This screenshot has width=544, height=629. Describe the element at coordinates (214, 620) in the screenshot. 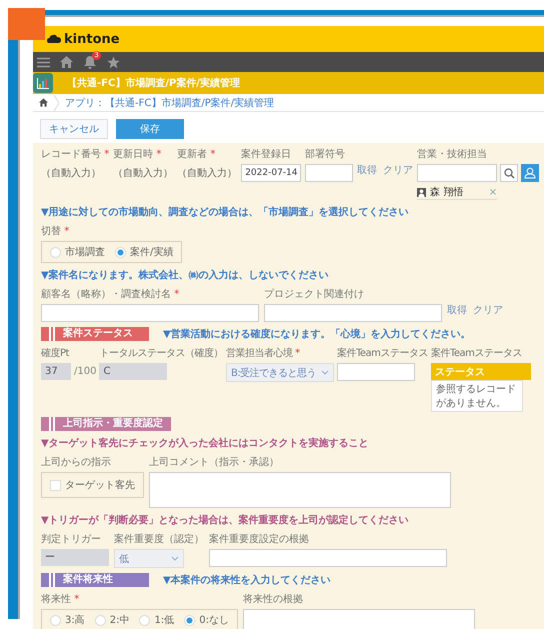

I see `radio-label: 0:なし` at that location.